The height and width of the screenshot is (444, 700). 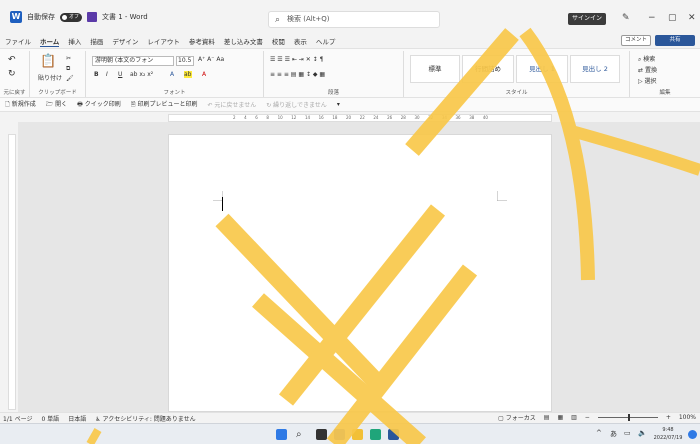 I want to click on font-size-select: 10.5, so click(x=185, y=61).